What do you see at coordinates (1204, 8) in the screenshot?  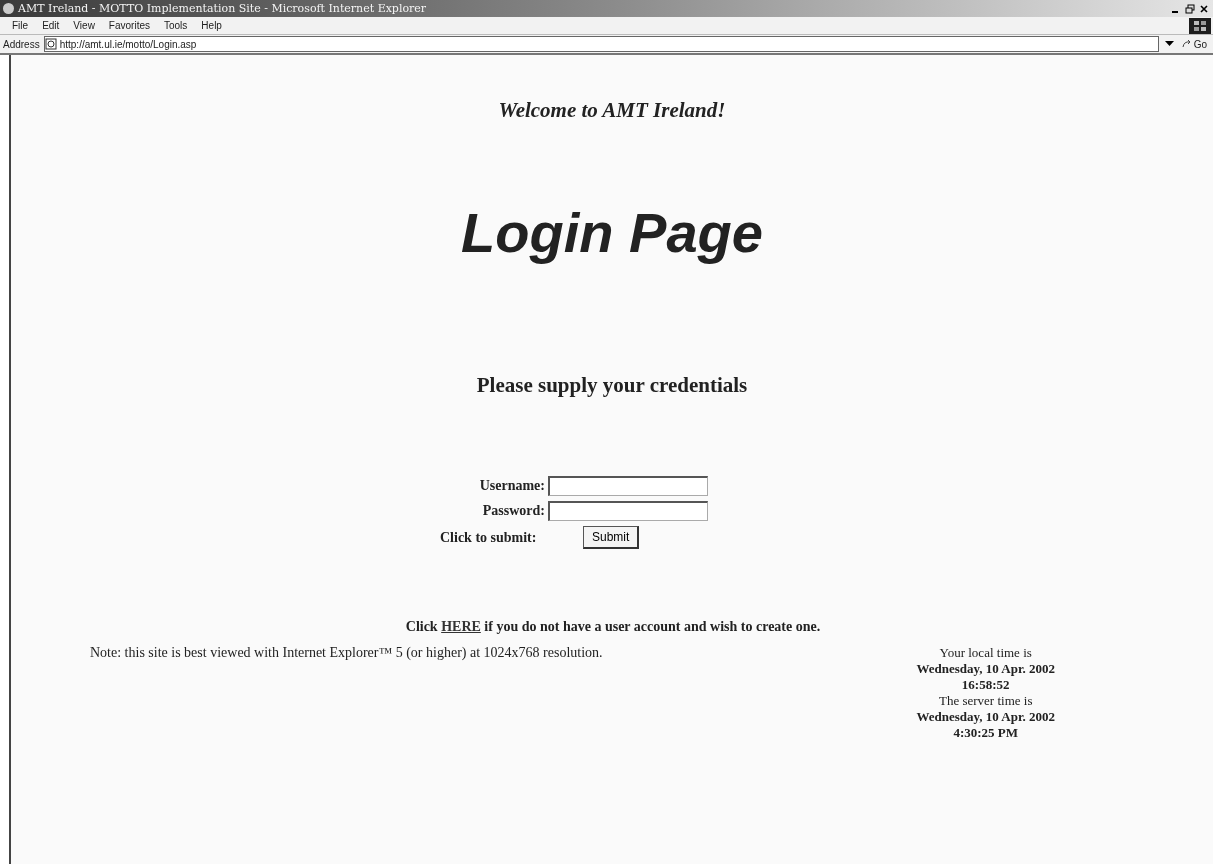 I see `close-icon` at bounding box center [1204, 8].